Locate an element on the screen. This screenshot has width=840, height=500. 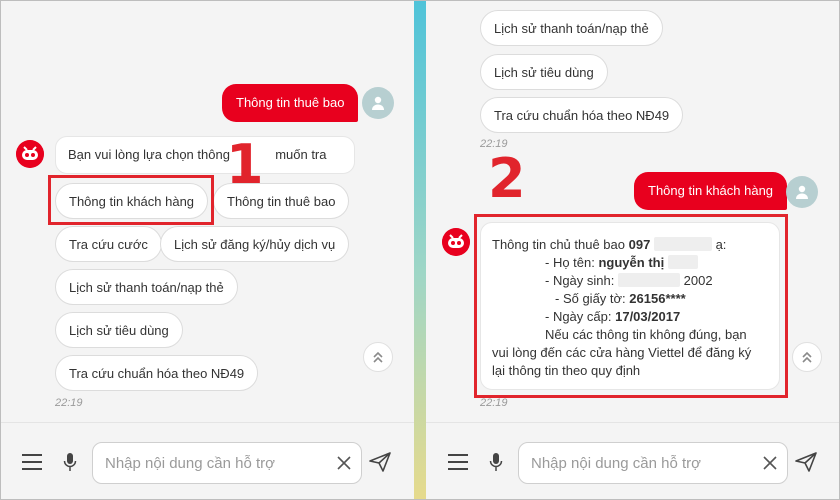
option-service-history: Lịch sử đăng ký/hủy dịch vụ is located at coordinates (255, 244).